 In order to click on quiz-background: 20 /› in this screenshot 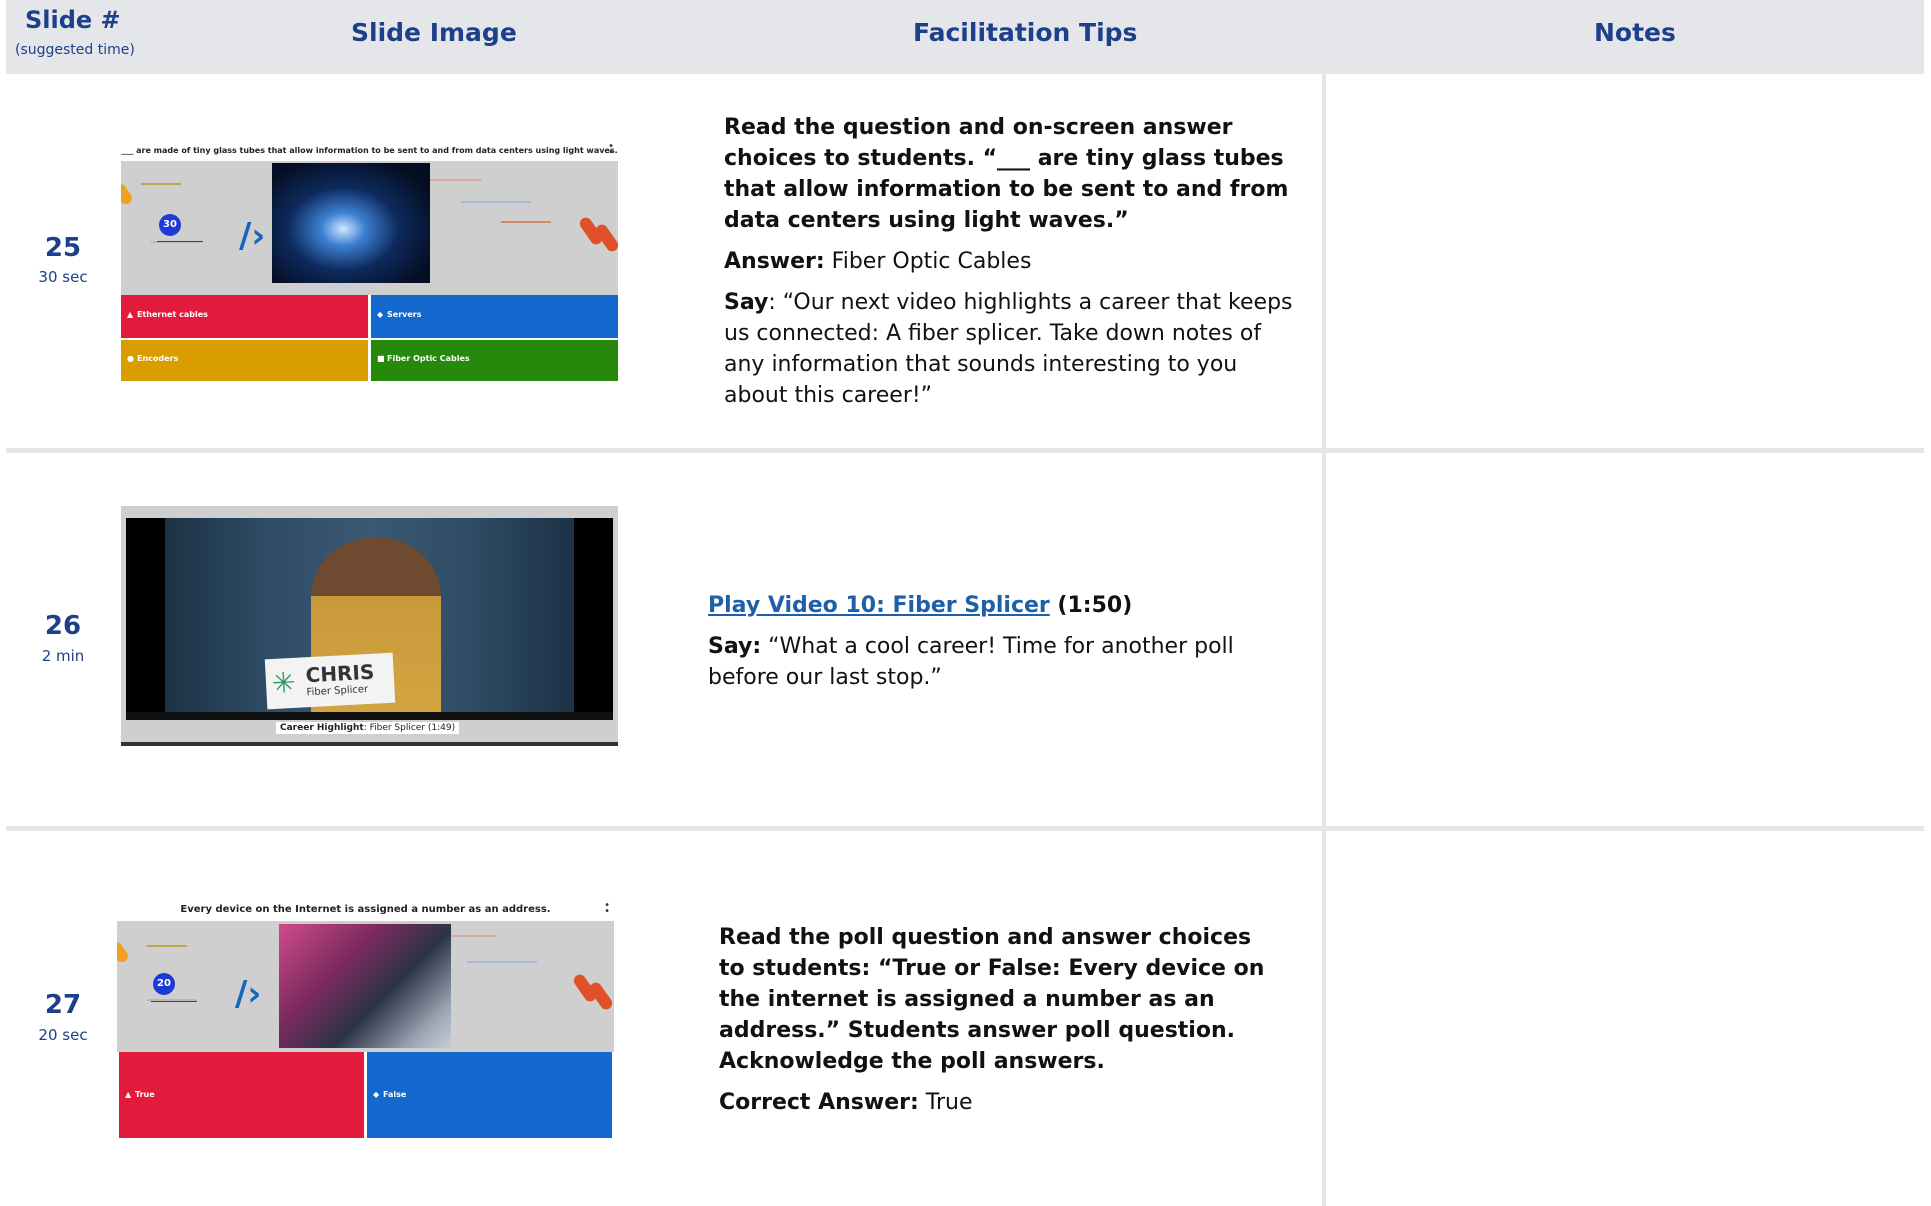, I will do `click(365, 986)`.